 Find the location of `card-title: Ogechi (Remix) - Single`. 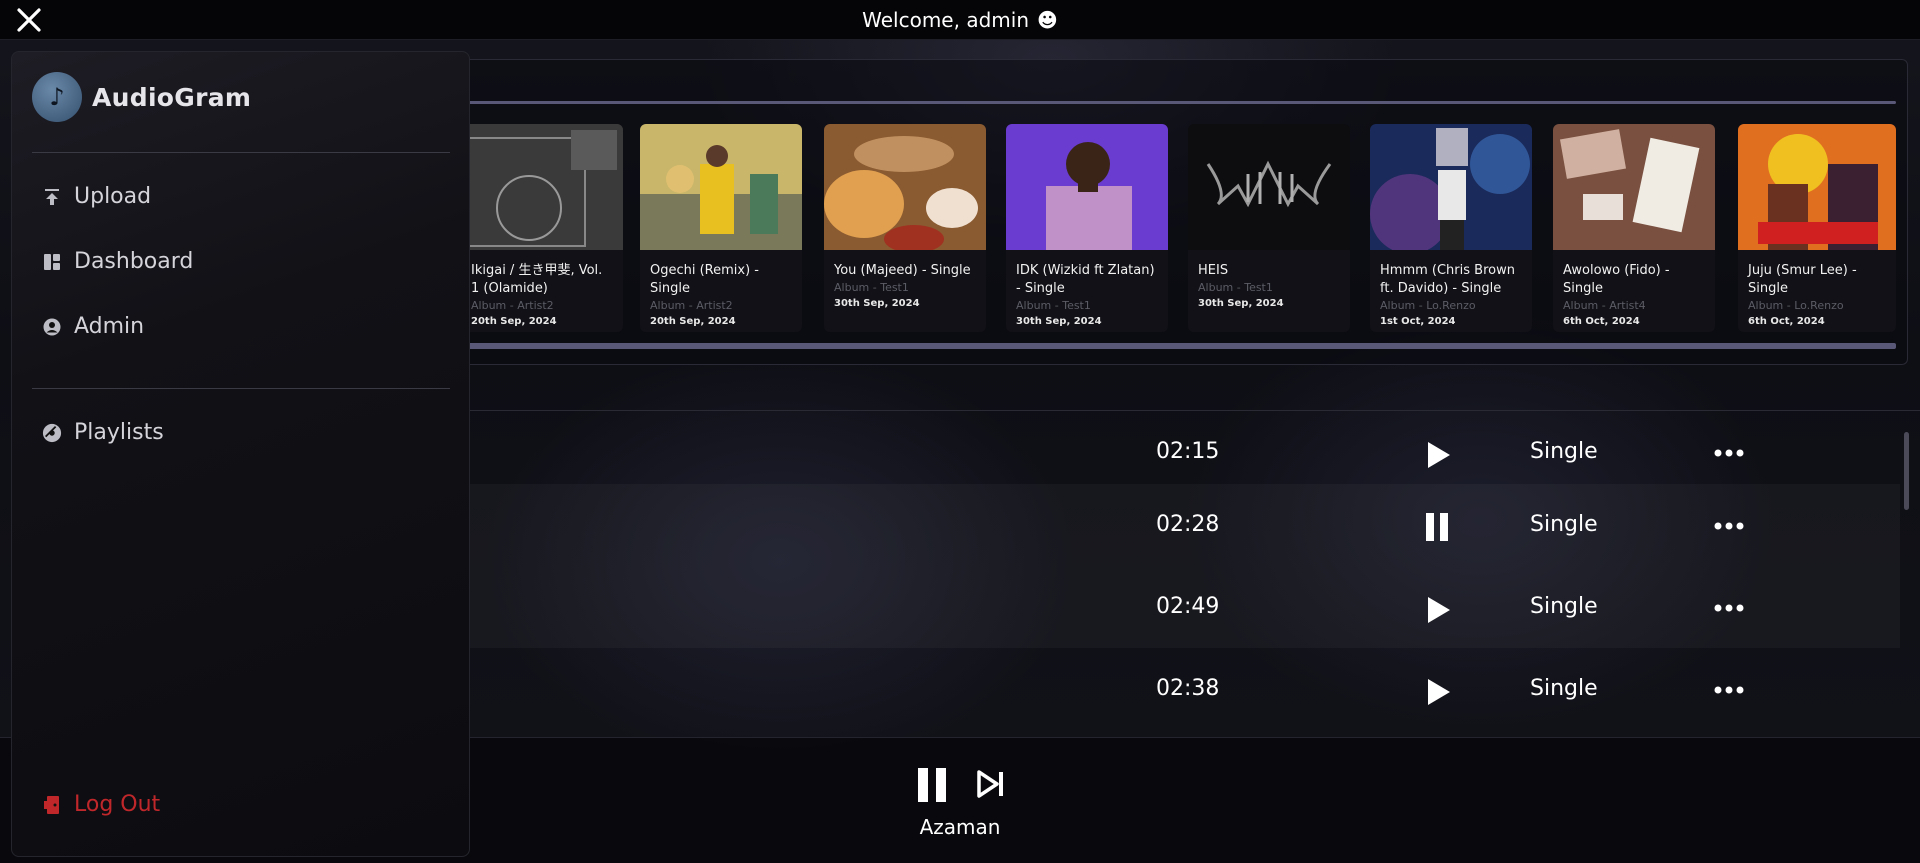

card-title: Ogechi (Remix) - Single is located at coordinates (704, 279).